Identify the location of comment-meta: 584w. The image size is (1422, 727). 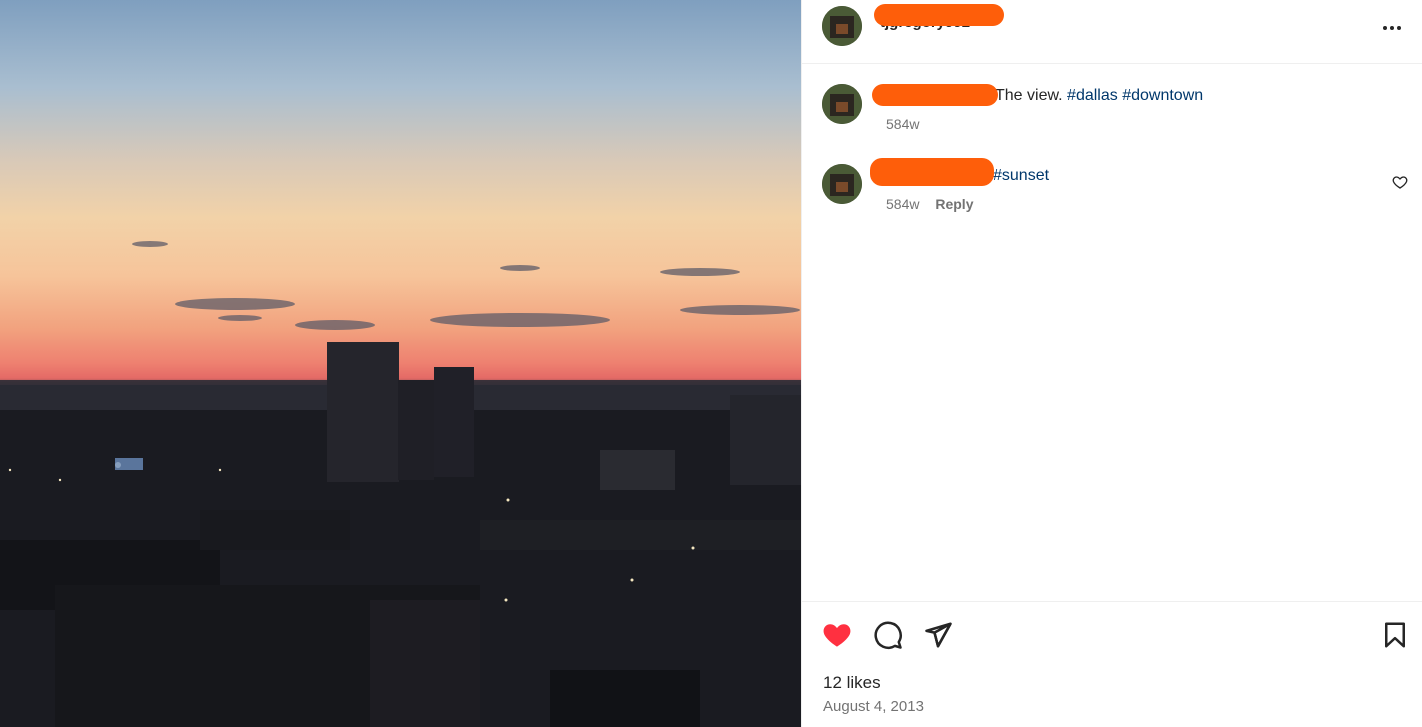
(902, 124).